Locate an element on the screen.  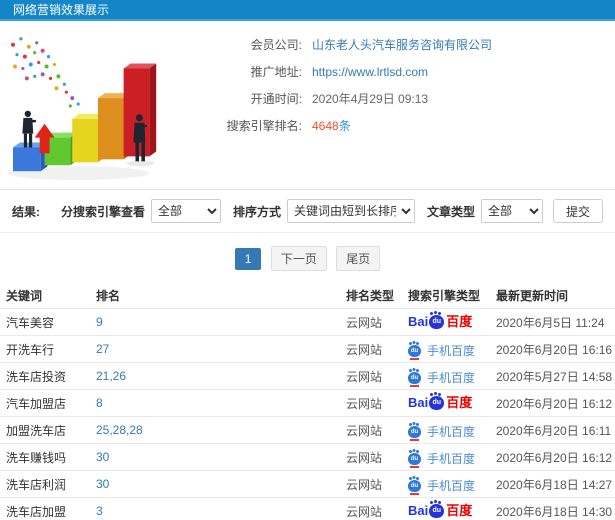
header-rank-type: 排名类型 is located at coordinates (370, 295).